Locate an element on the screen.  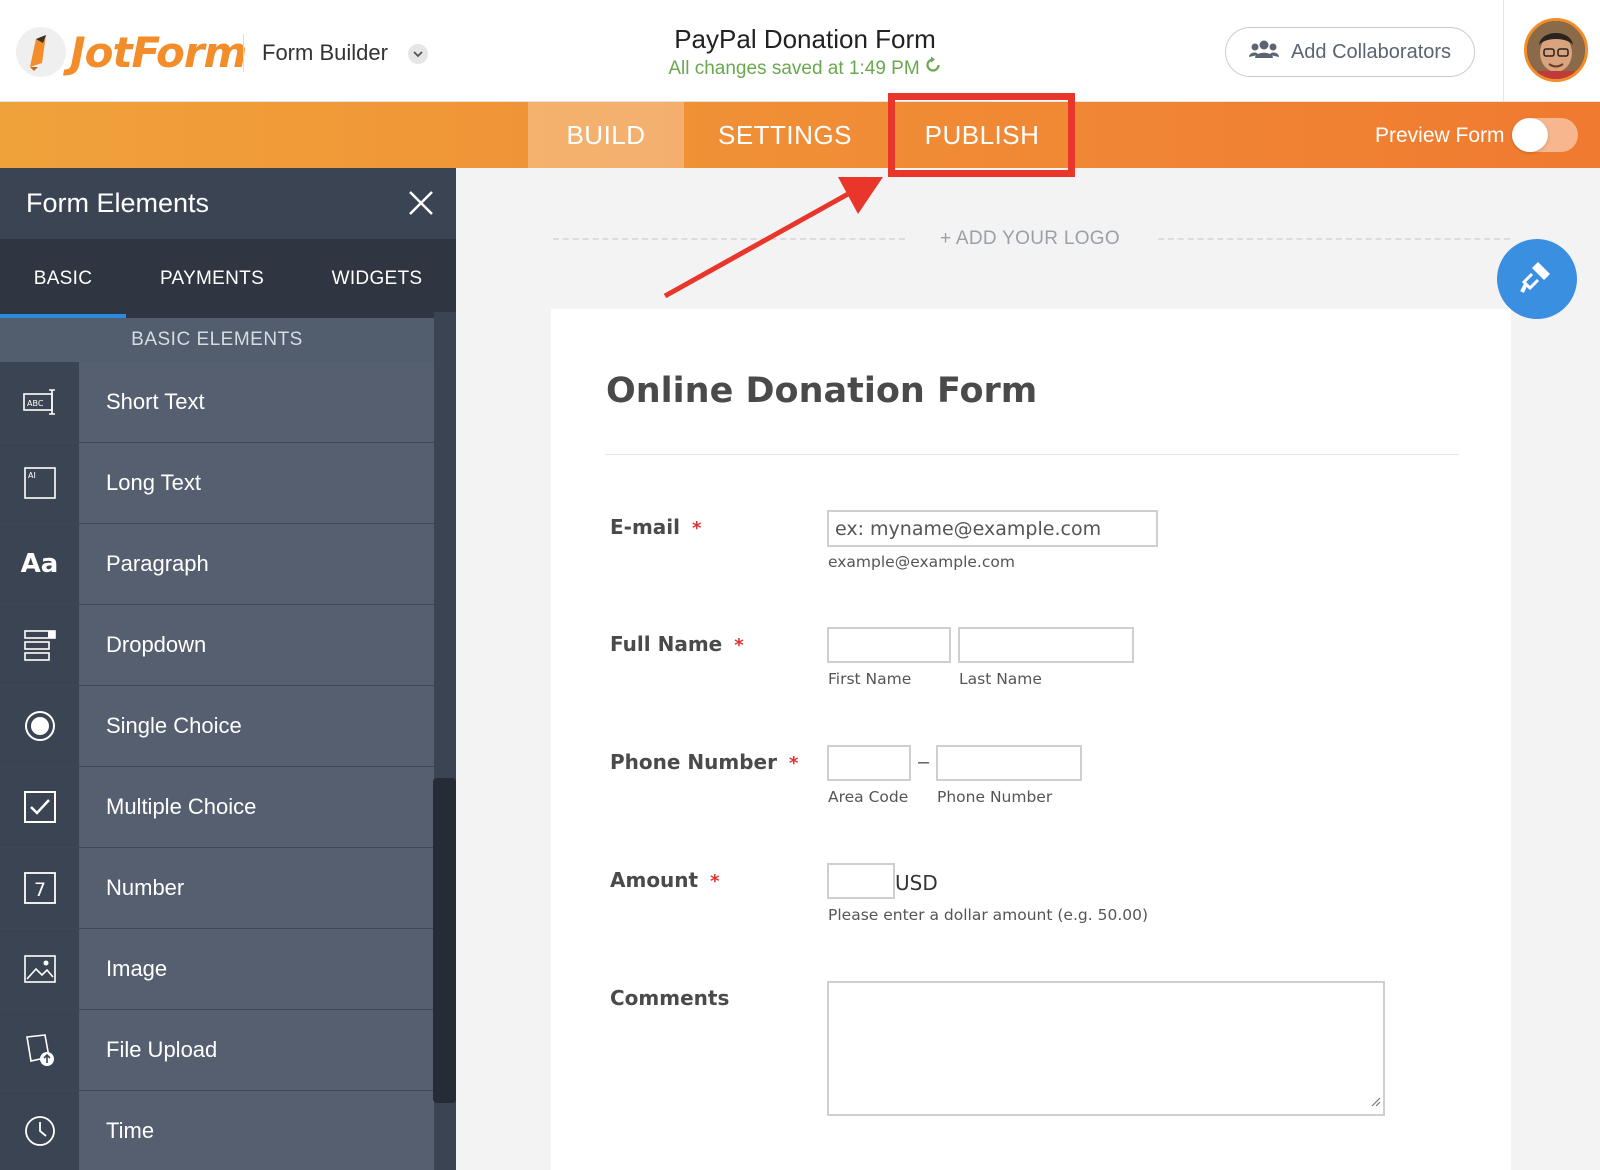
tab-build: BUILD is located at coordinates (606, 135).